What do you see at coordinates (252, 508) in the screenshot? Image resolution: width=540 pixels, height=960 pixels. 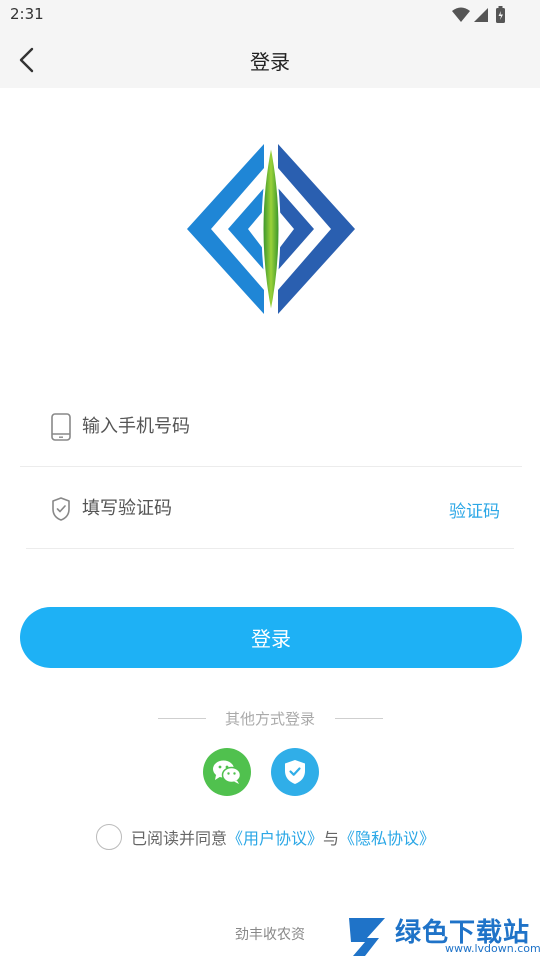 I see `code-input` at bounding box center [252, 508].